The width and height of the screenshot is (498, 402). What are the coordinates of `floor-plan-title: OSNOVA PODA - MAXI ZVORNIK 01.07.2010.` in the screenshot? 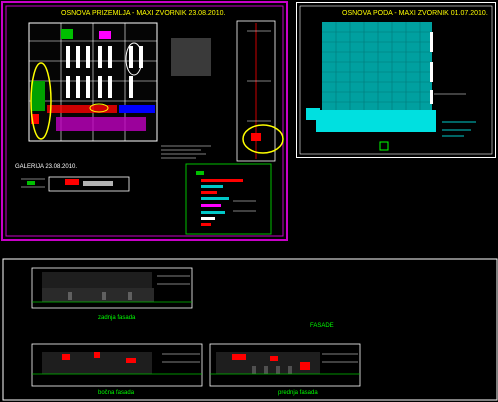 It's located at (415, 13).